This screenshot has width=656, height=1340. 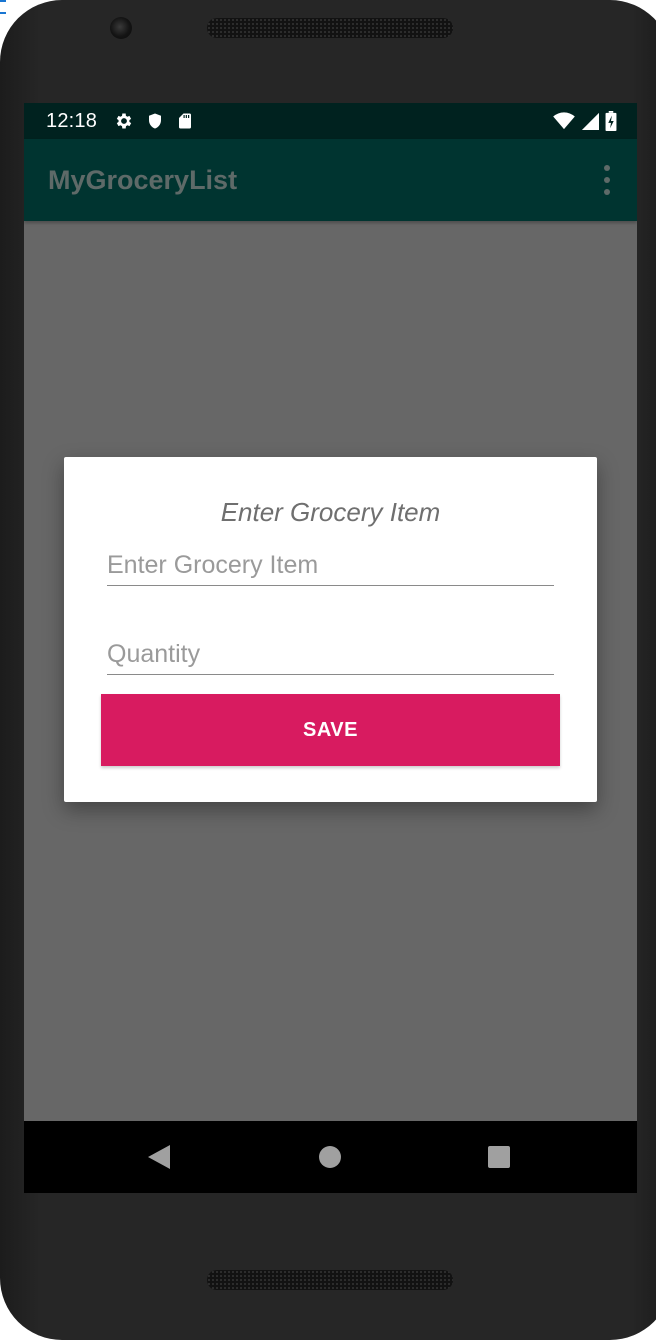 I want to click on quantity-field, so click(x=330, y=654).